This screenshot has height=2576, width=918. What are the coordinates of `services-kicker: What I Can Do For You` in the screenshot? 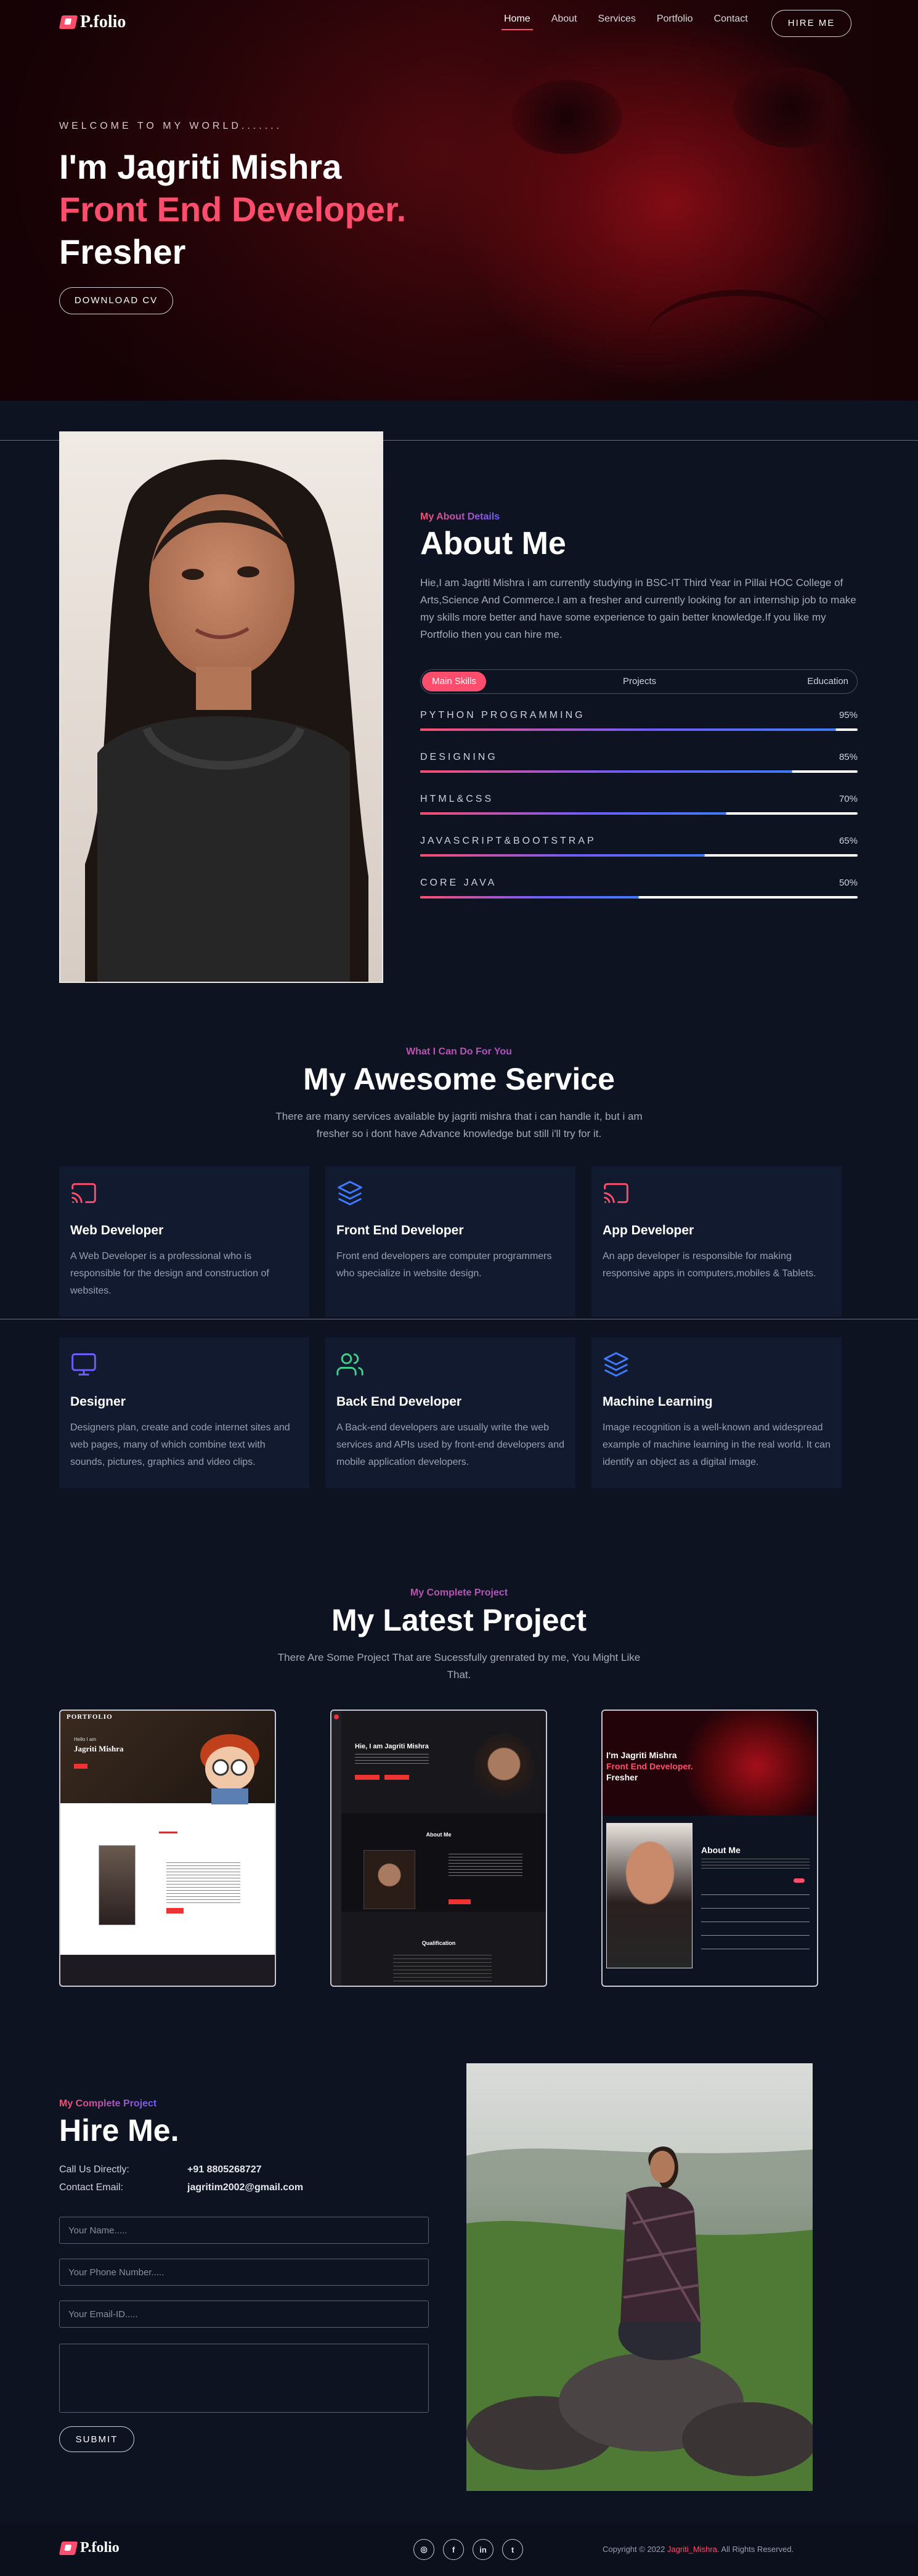 It's located at (459, 1052).